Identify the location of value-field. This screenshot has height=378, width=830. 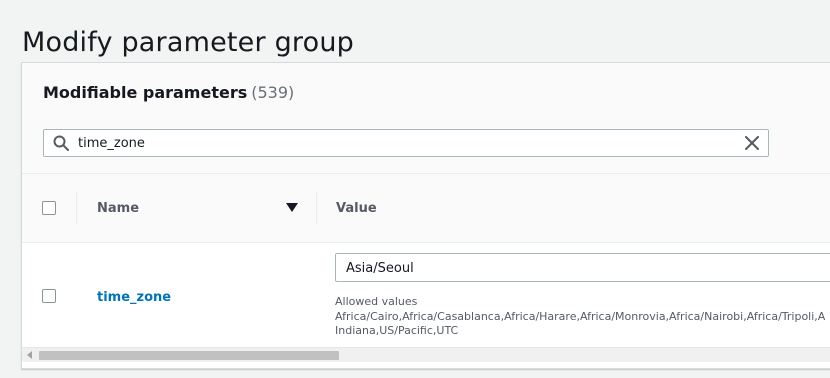
(582, 267).